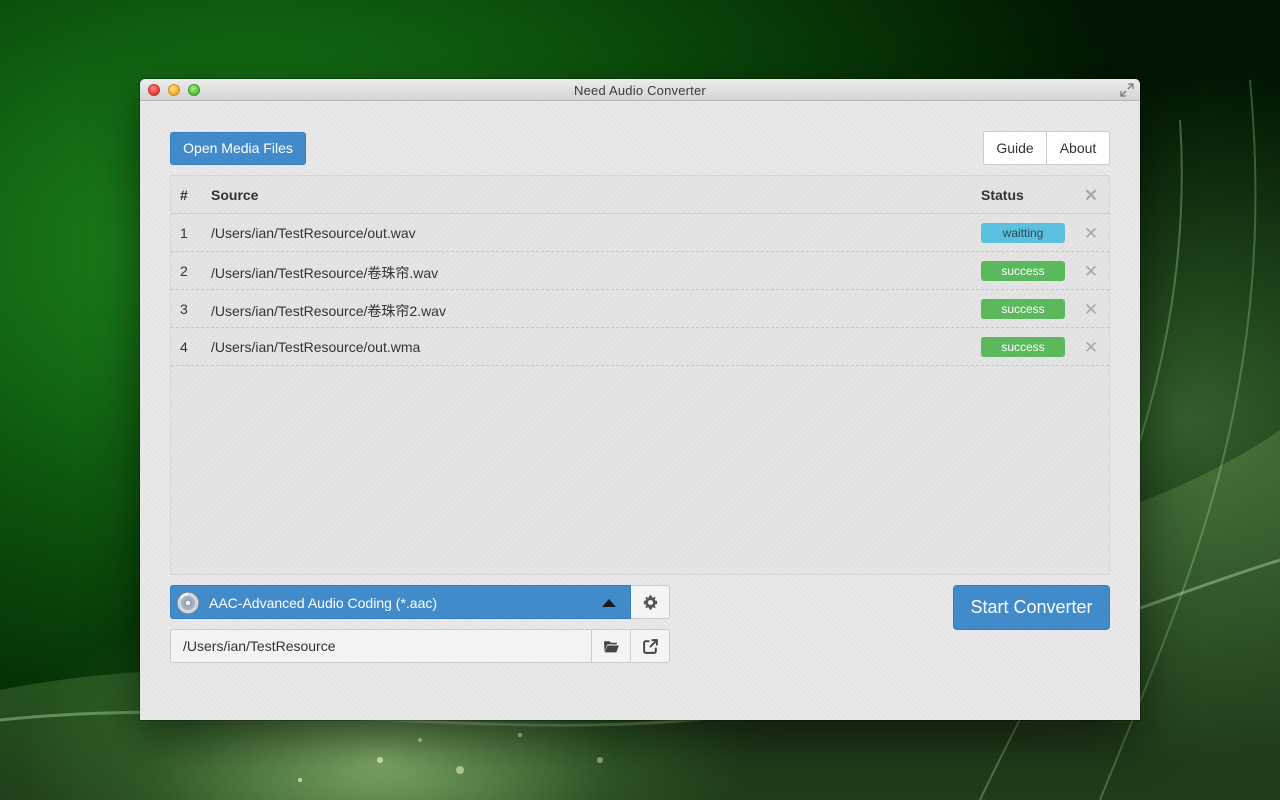 This screenshot has width=1280, height=800. Describe the element at coordinates (184, 309) in the screenshot. I see `row-number: 3` at that location.